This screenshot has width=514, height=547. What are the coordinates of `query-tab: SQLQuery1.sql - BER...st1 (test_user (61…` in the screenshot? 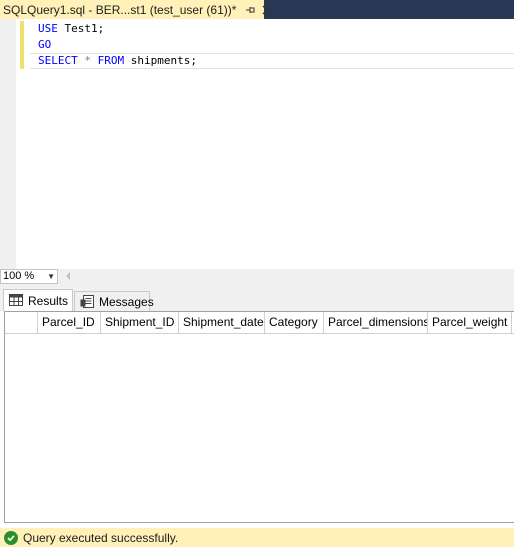 It's located at (136, 9).